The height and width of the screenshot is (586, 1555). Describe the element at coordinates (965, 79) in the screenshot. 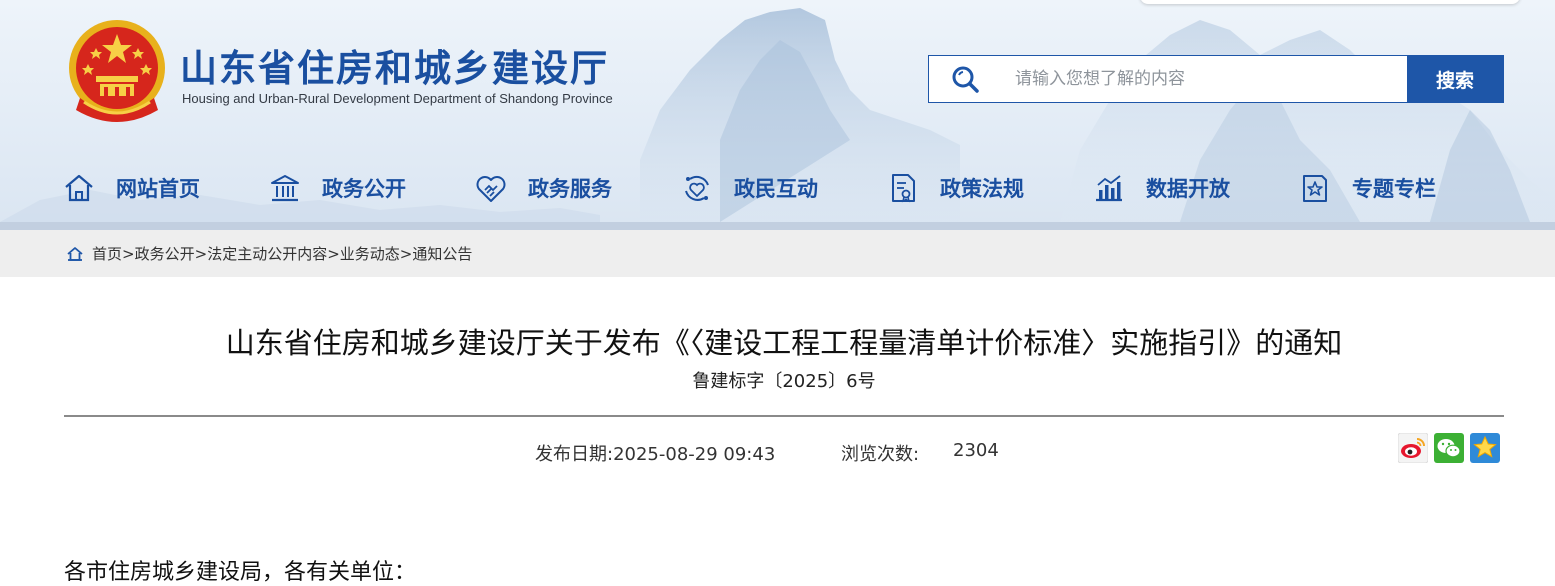

I see `search-icon` at that location.